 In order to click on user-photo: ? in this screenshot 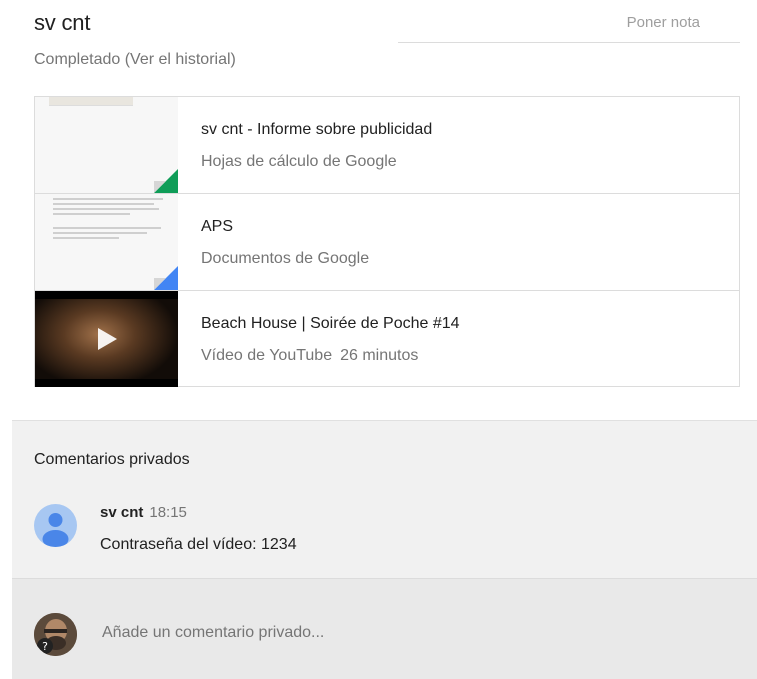, I will do `click(55, 634)`.